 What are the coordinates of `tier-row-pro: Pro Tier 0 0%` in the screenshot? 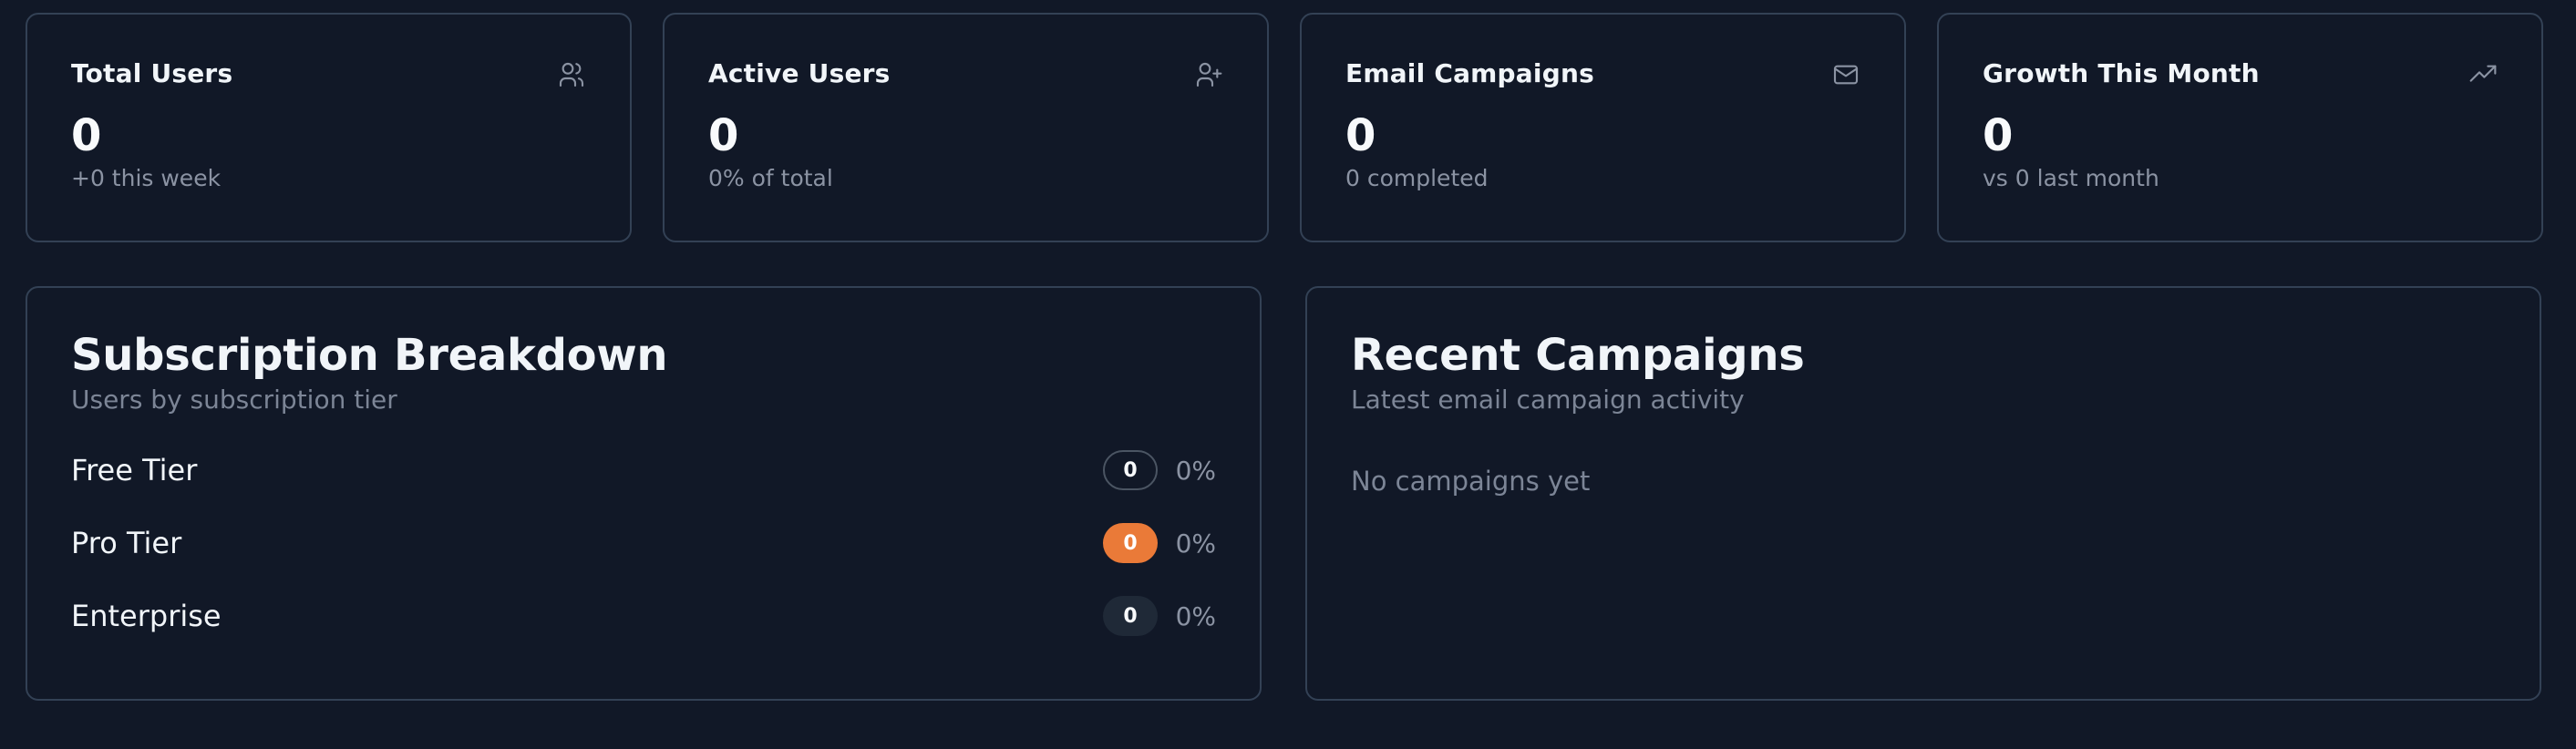 It's located at (643, 543).